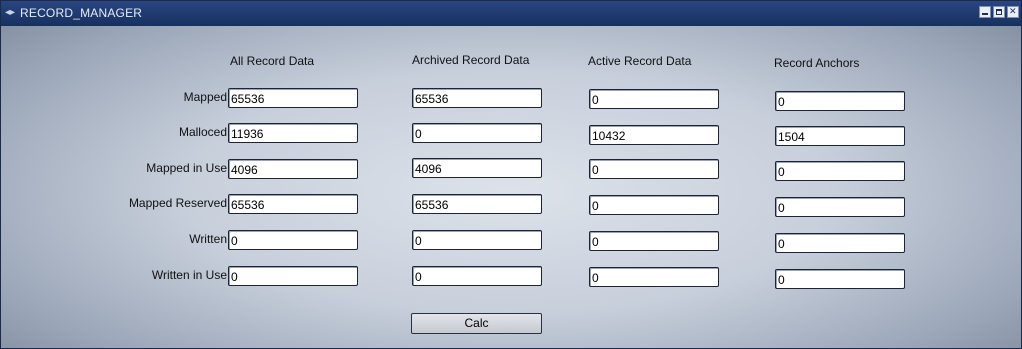 The image size is (1022, 349). What do you see at coordinates (477, 276) in the screenshot?
I see `archived-record-written-in-use-field: 0` at bounding box center [477, 276].